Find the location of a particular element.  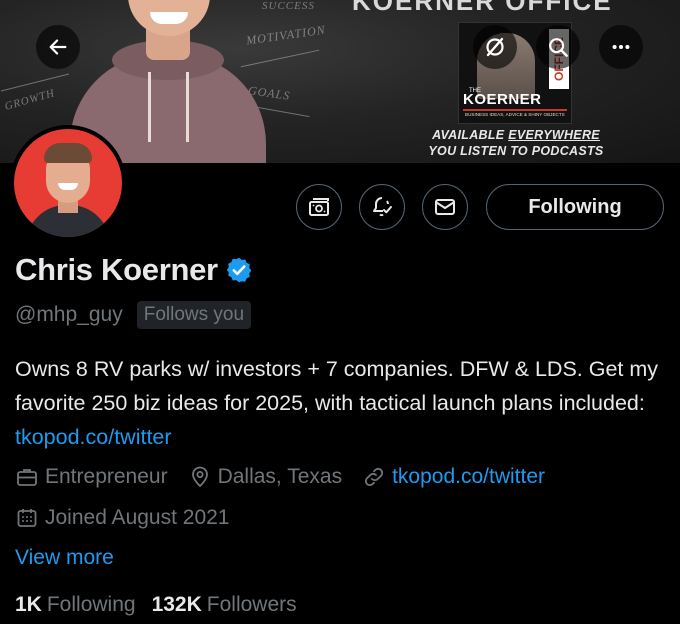

briefcase-icon is located at coordinates (27, 477).